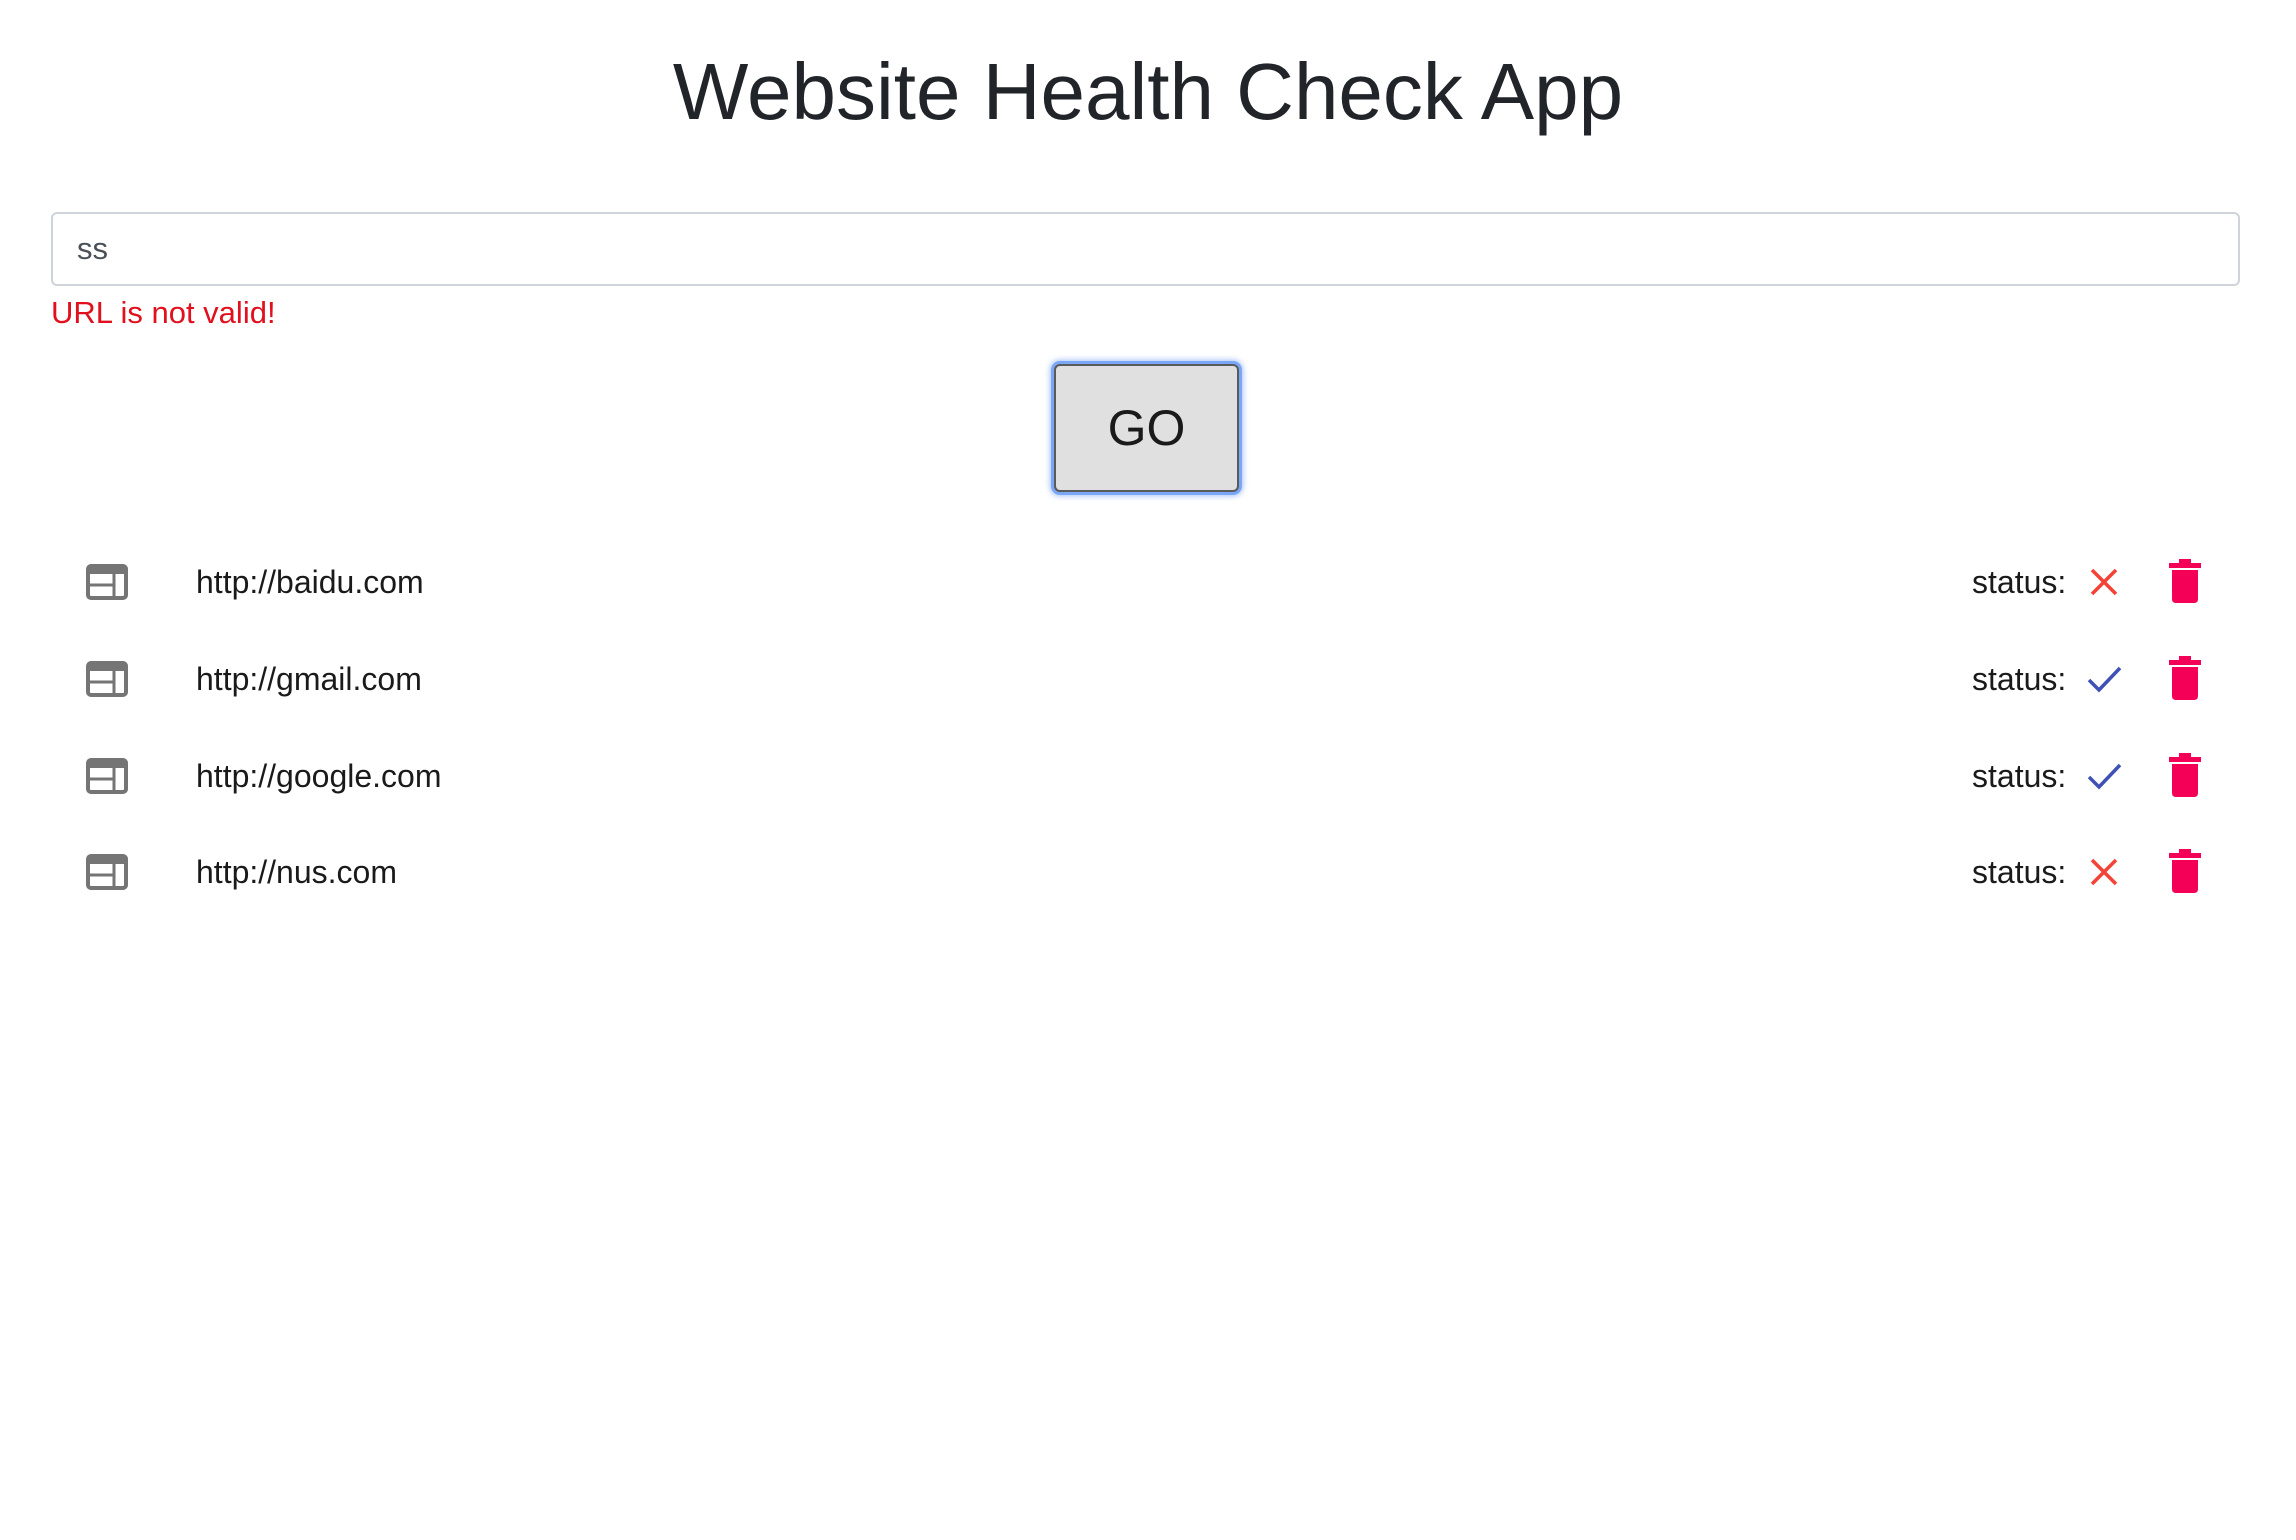  Describe the element at coordinates (296, 872) in the screenshot. I see `site-url: http://nus.com` at that location.